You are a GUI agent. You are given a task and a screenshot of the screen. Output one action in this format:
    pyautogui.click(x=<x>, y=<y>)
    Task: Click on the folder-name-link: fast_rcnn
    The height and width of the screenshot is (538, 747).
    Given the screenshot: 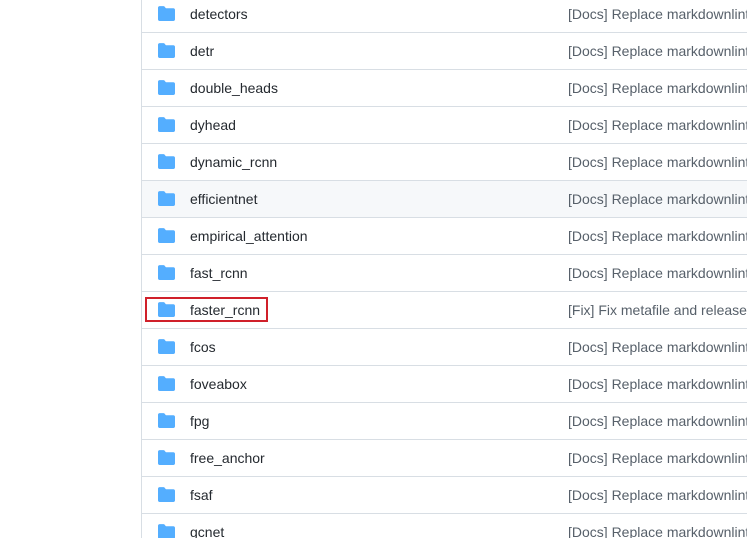 What is the action you would take?
    pyautogui.click(x=219, y=273)
    